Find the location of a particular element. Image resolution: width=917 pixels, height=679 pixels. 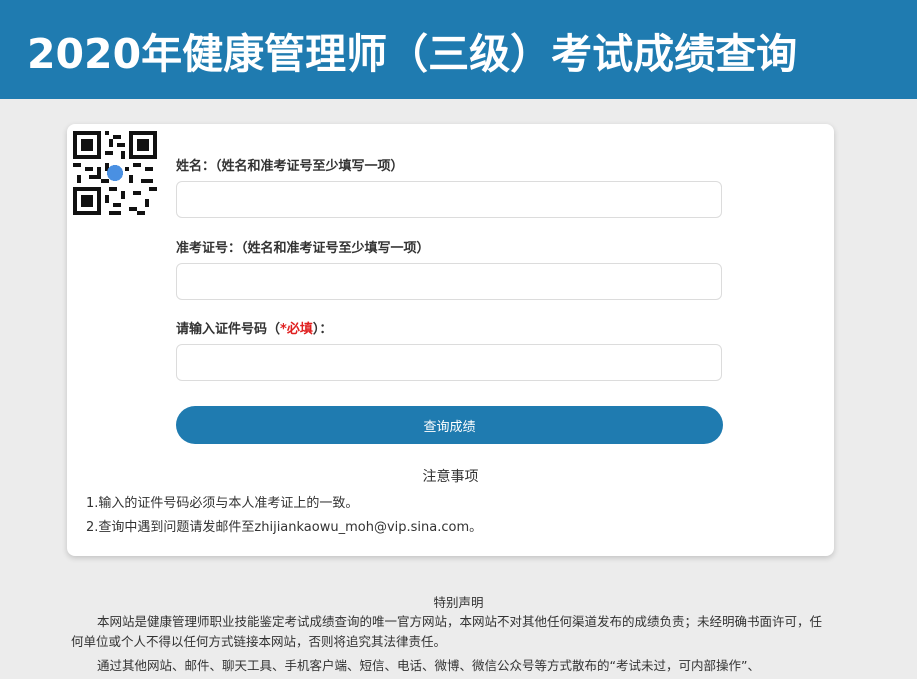

page-header: 2020年健康管理师（三级）考试成绩查询 is located at coordinates (458, 49).